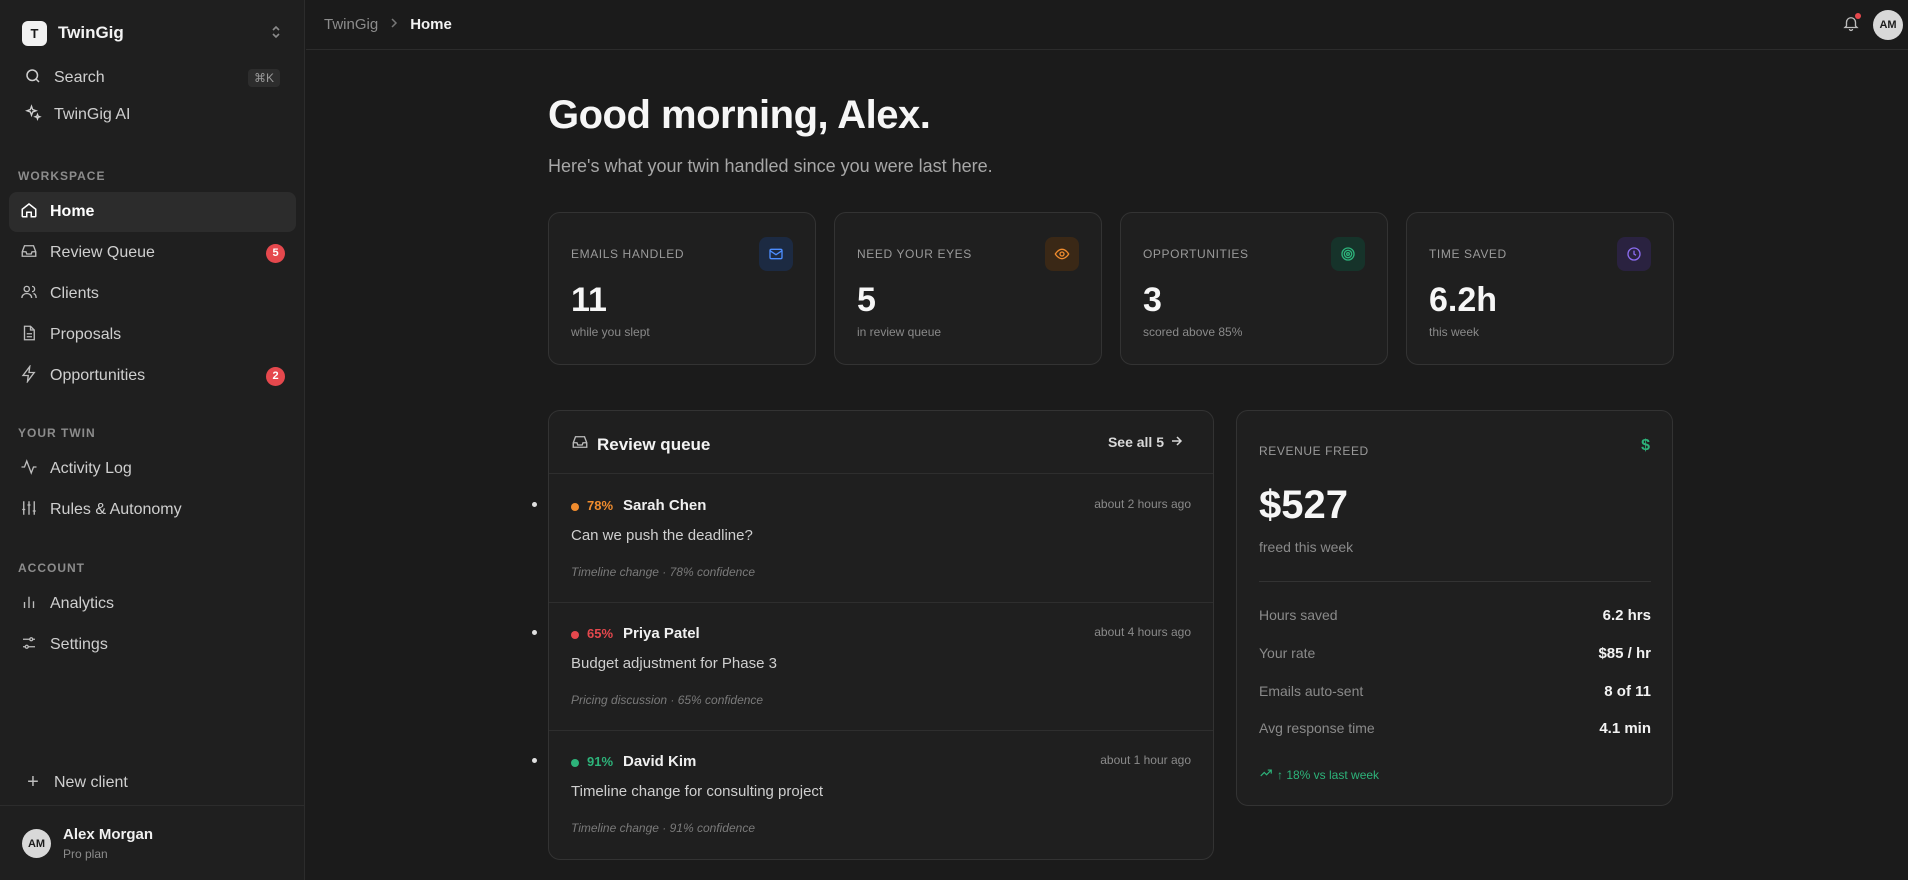  What do you see at coordinates (79, 77) in the screenshot?
I see `search-label: Search` at bounding box center [79, 77].